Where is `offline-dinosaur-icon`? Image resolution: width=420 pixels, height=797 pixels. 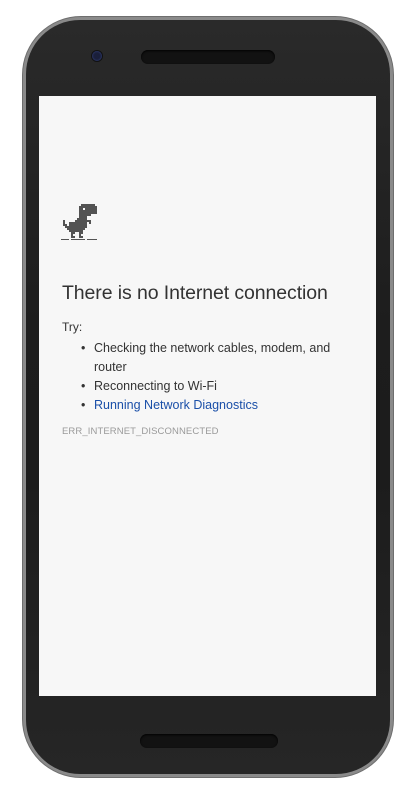 offline-dinosaur-icon is located at coordinates (79, 222).